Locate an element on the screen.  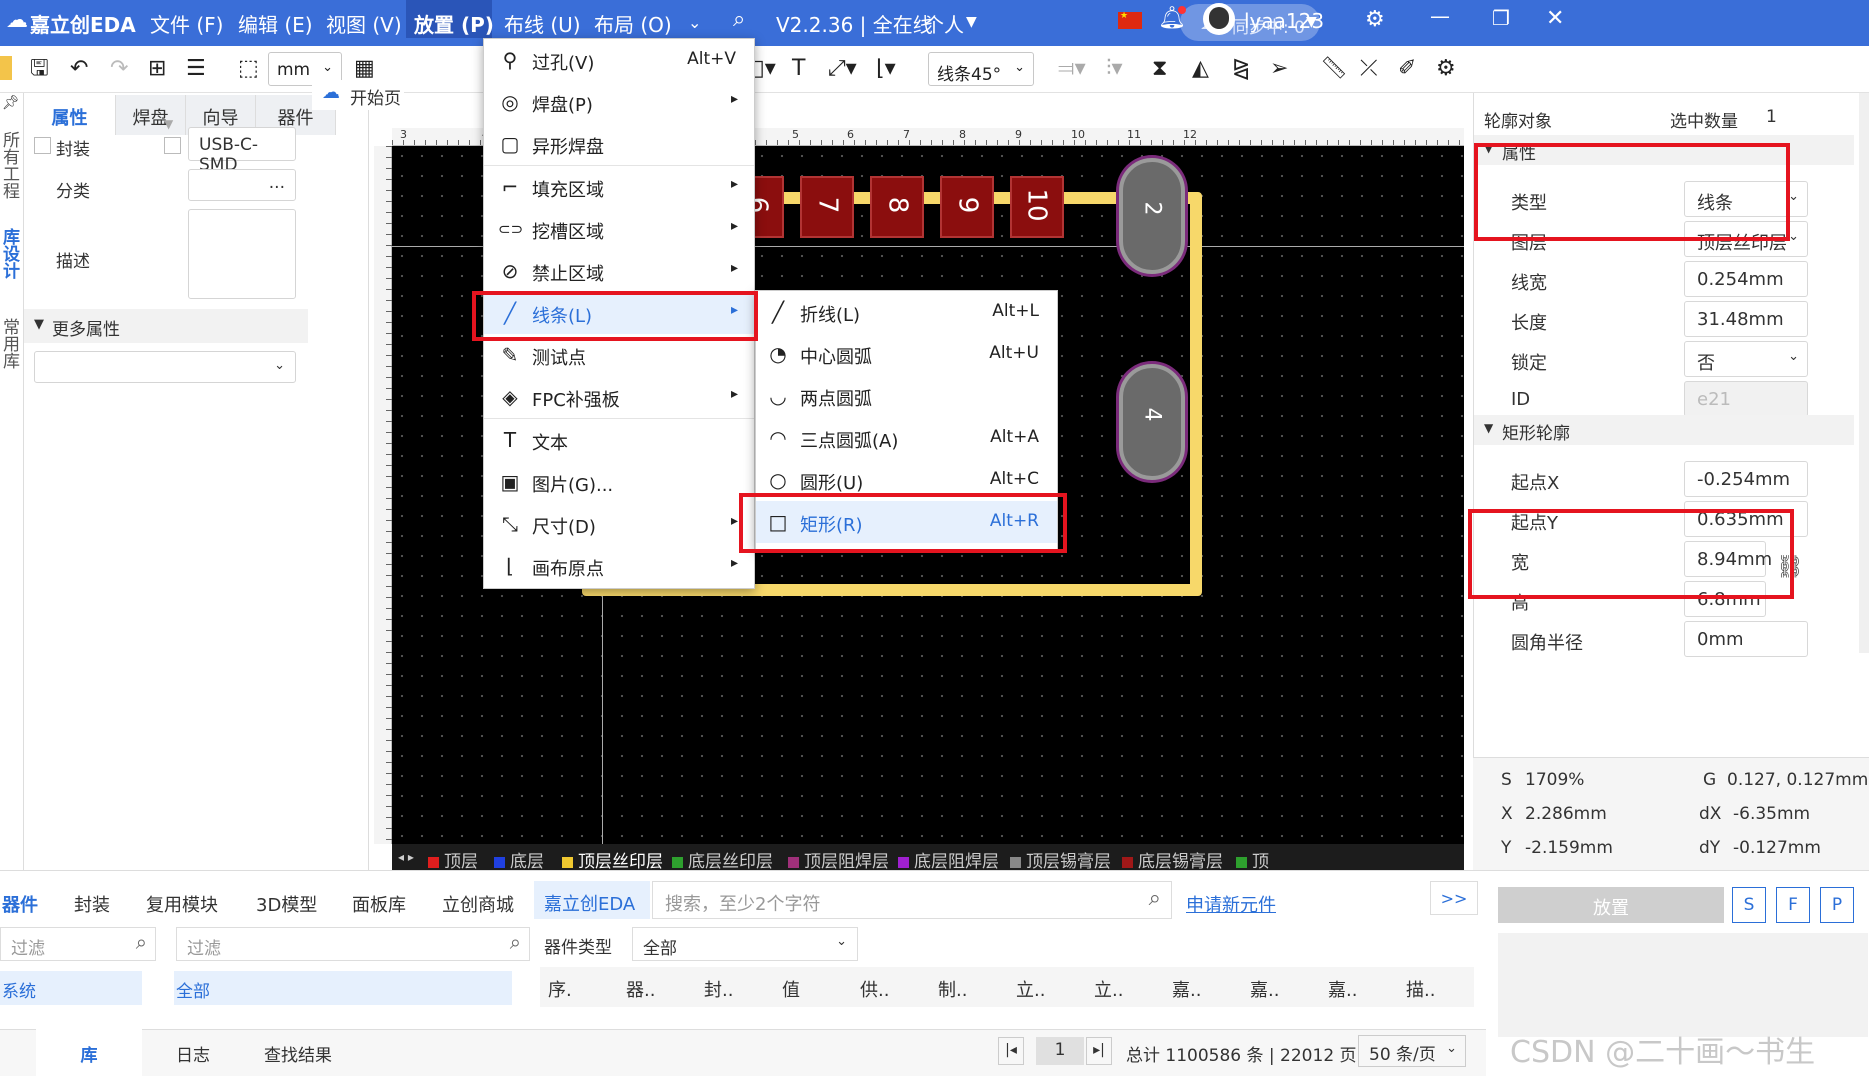
submenu-item-three-point-arc: ◠ 三点圆弧(A) Alt+A is located at coordinates (906, 438).